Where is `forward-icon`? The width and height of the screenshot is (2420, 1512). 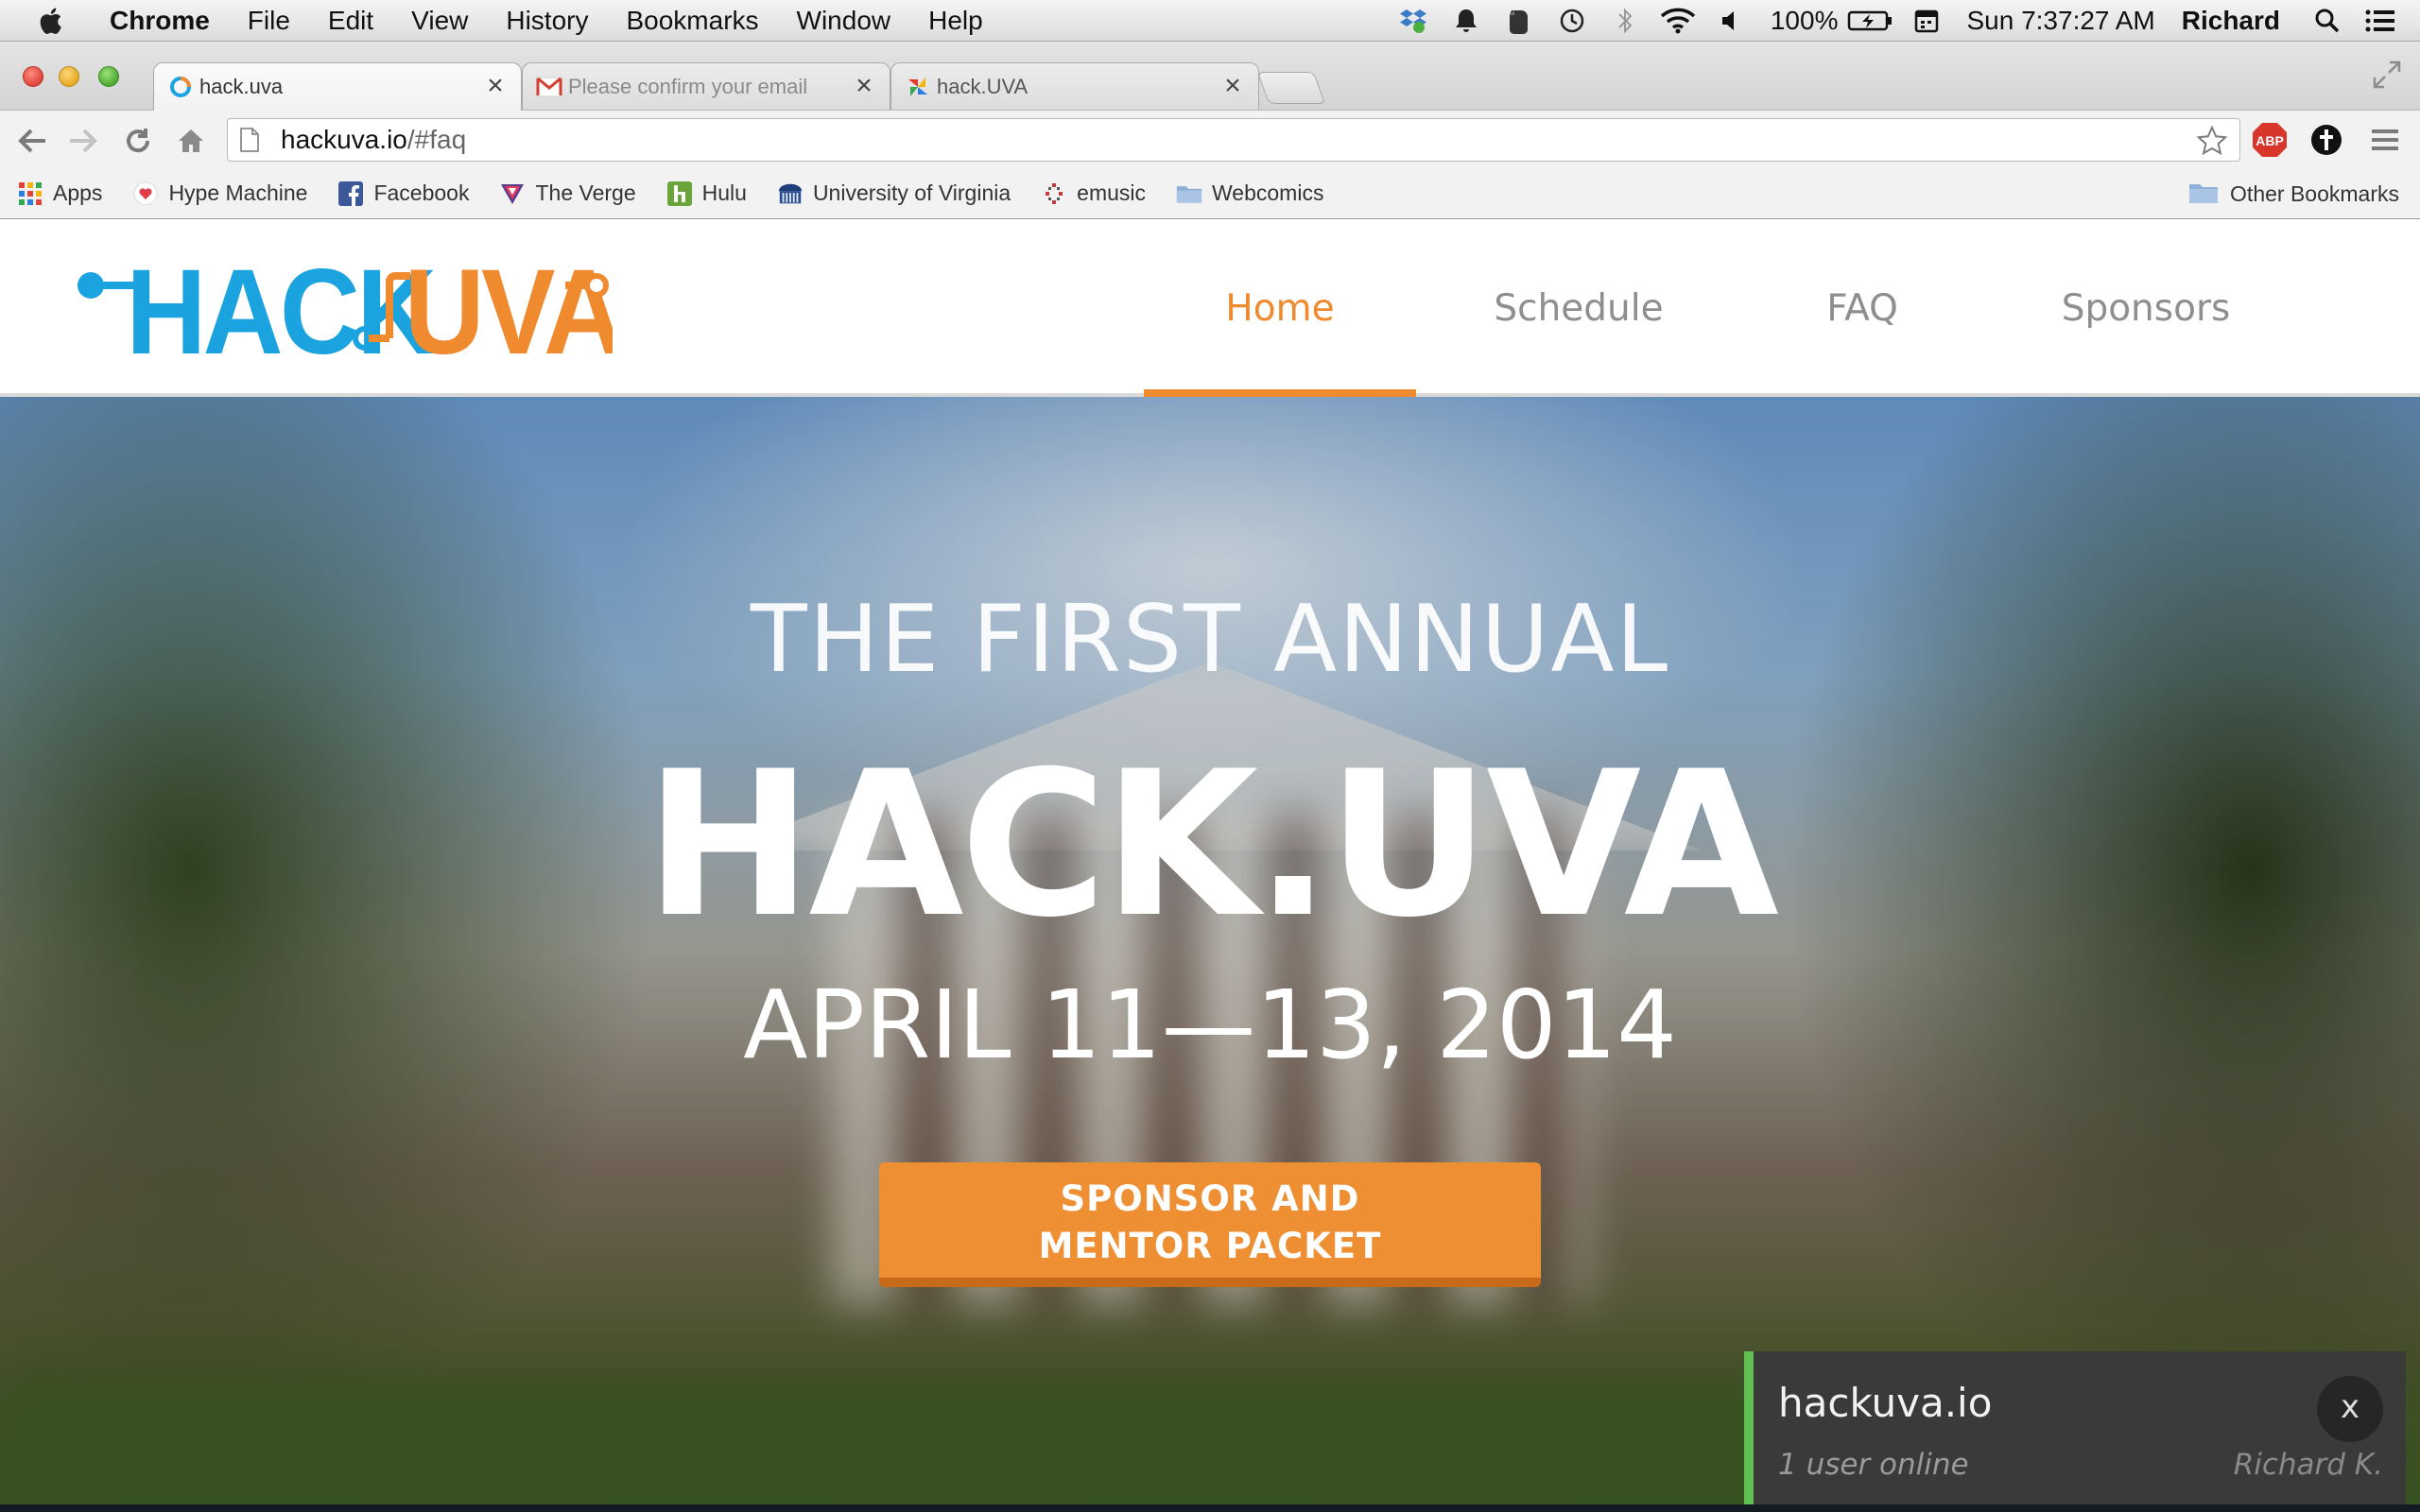 forward-icon is located at coordinates (83, 141).